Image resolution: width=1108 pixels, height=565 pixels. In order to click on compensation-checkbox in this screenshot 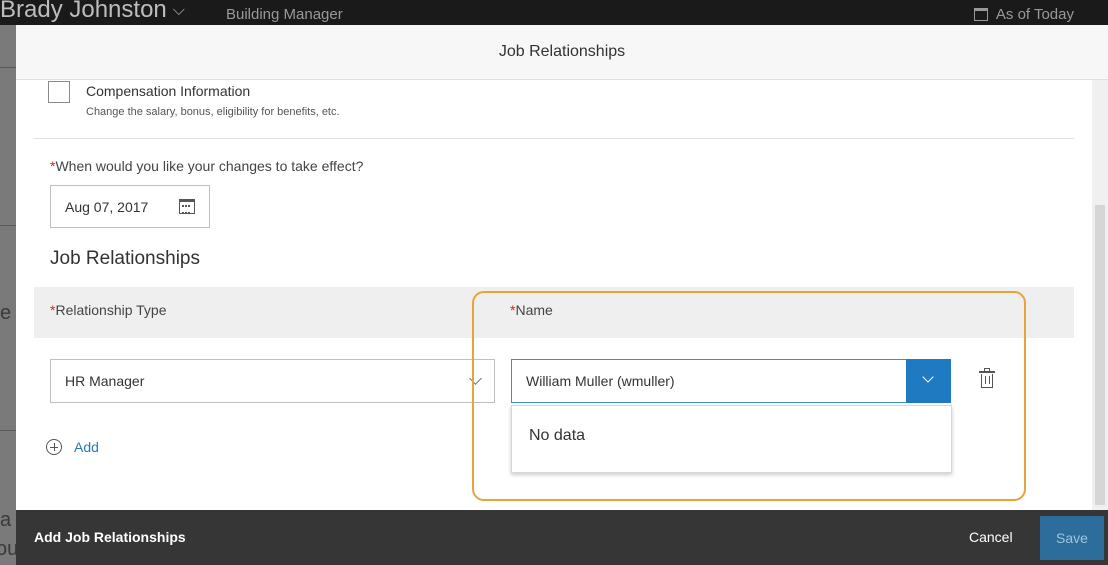, I will do `click(59, 92)`.